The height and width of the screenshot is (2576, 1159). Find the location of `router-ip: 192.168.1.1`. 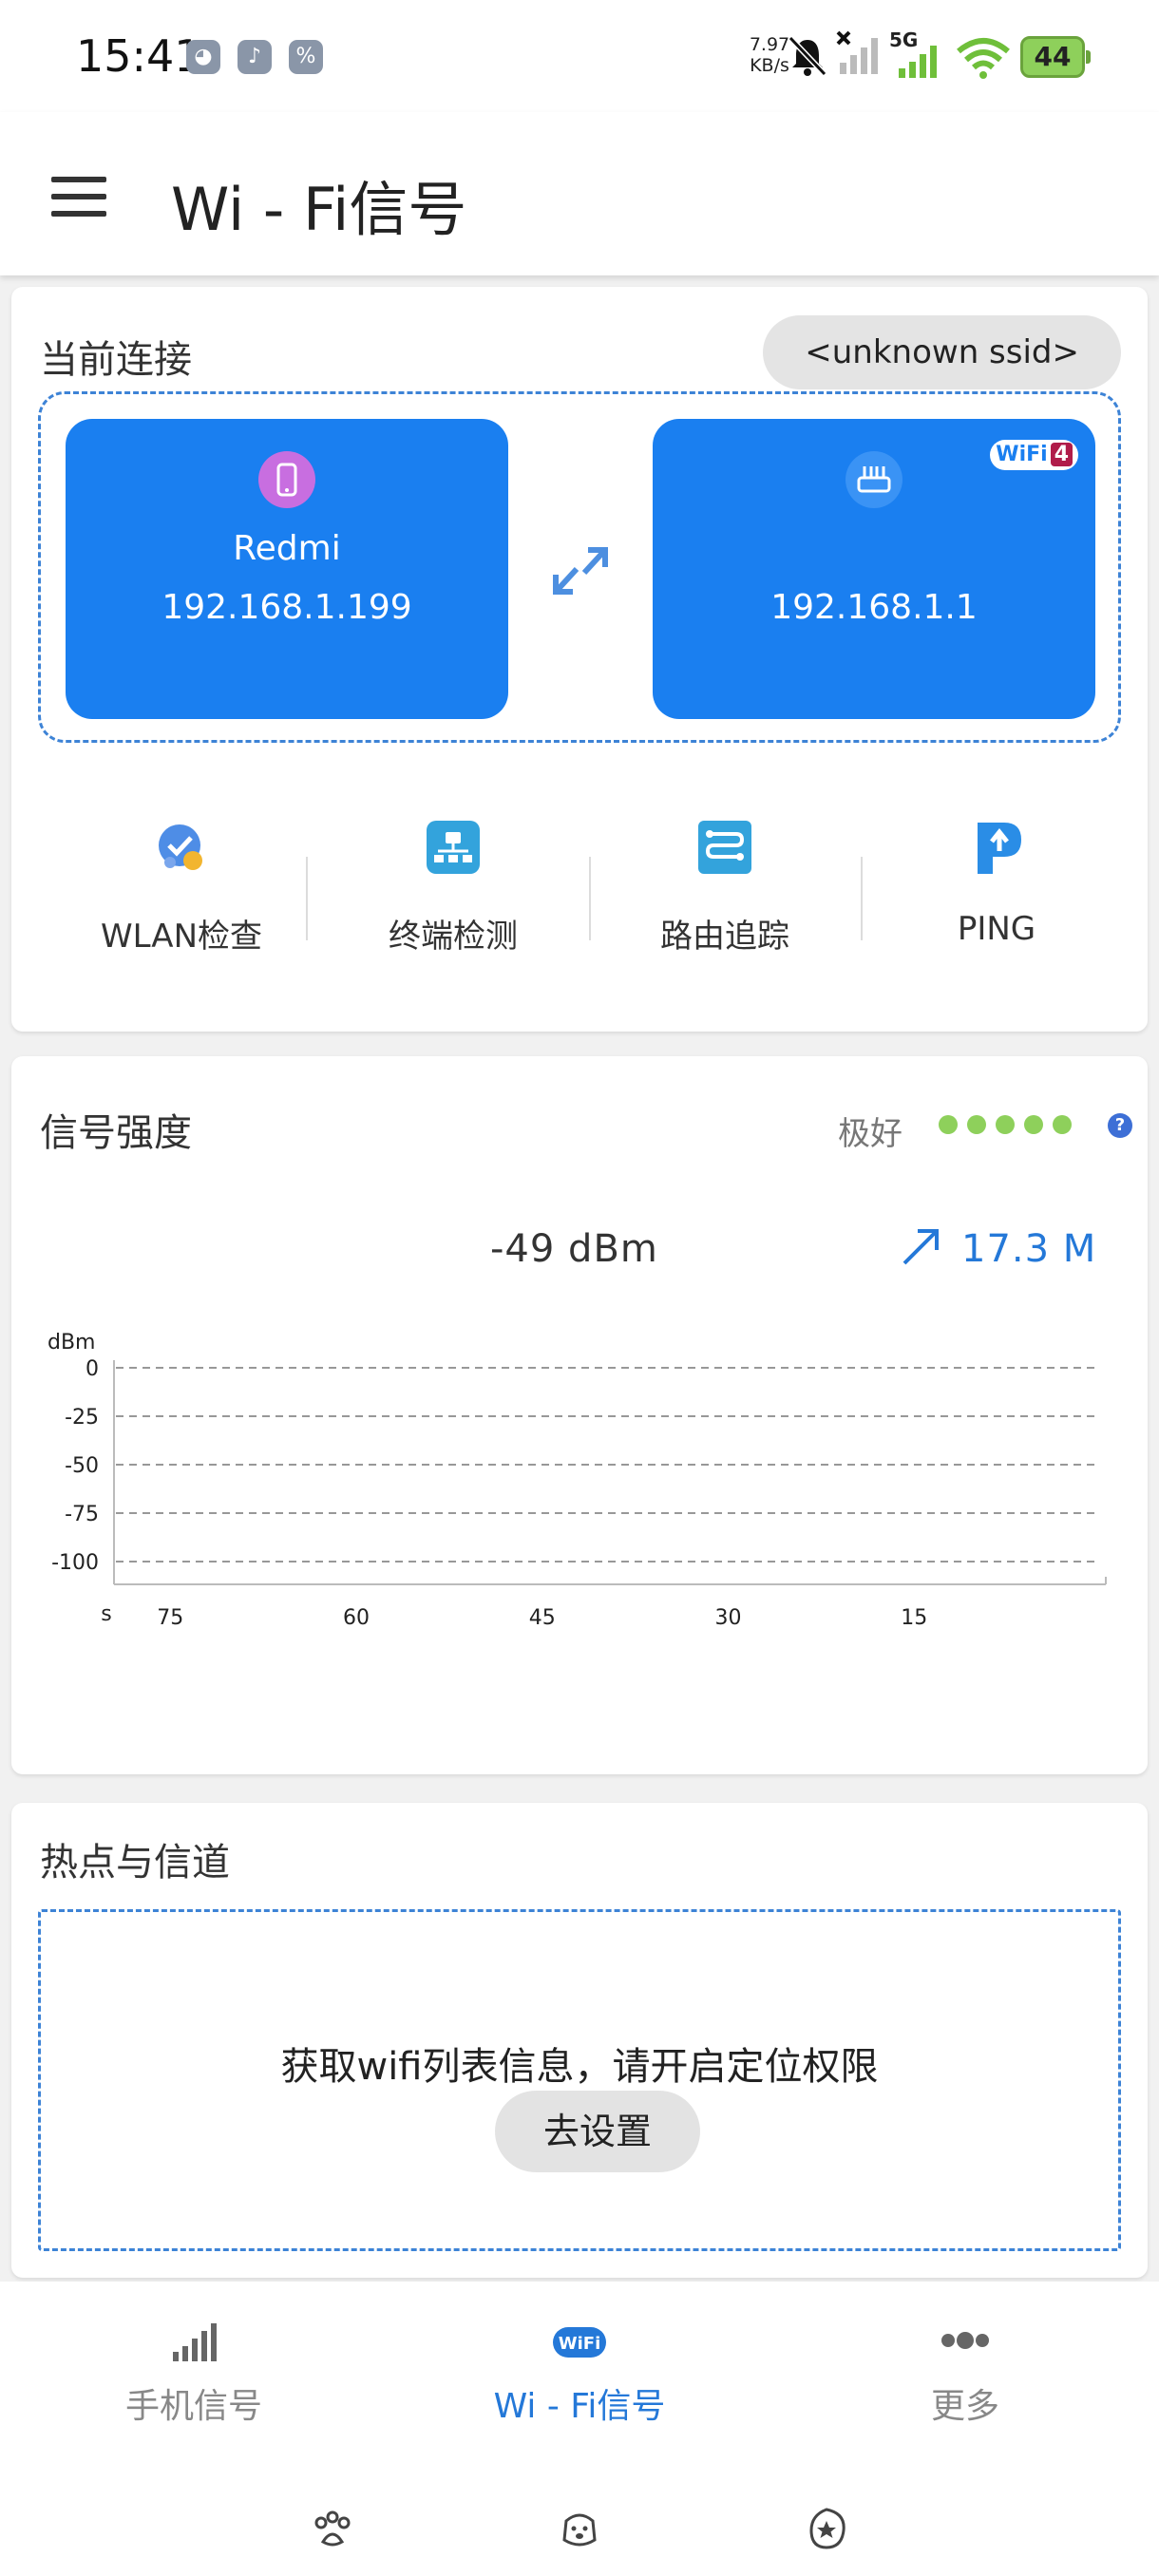

router-ip: 192.168.1.1 is located at coordinates (874, 607).